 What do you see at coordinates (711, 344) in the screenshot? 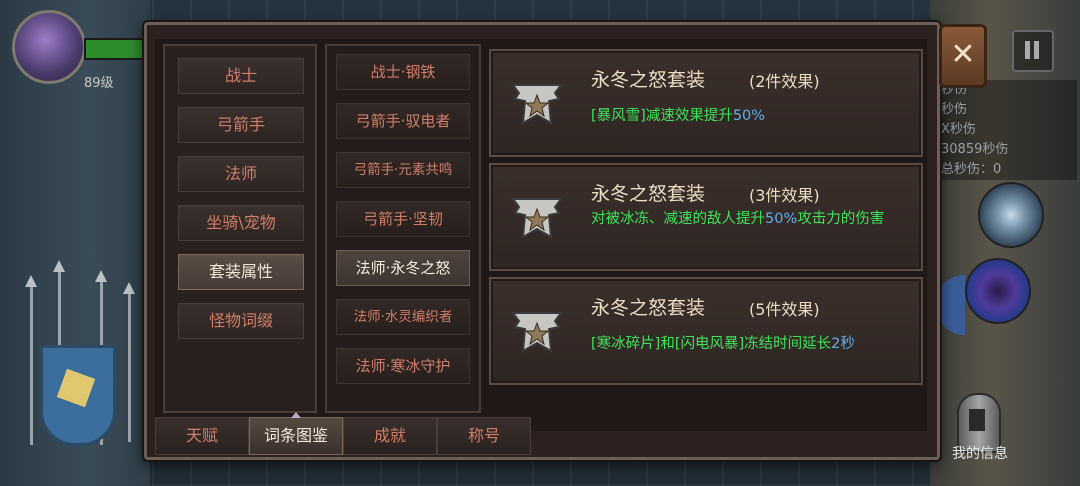
I see `desc-text: [寒冰碎片]和[闪电风暴]冻结时间延长` at bounding box center [711, 344].